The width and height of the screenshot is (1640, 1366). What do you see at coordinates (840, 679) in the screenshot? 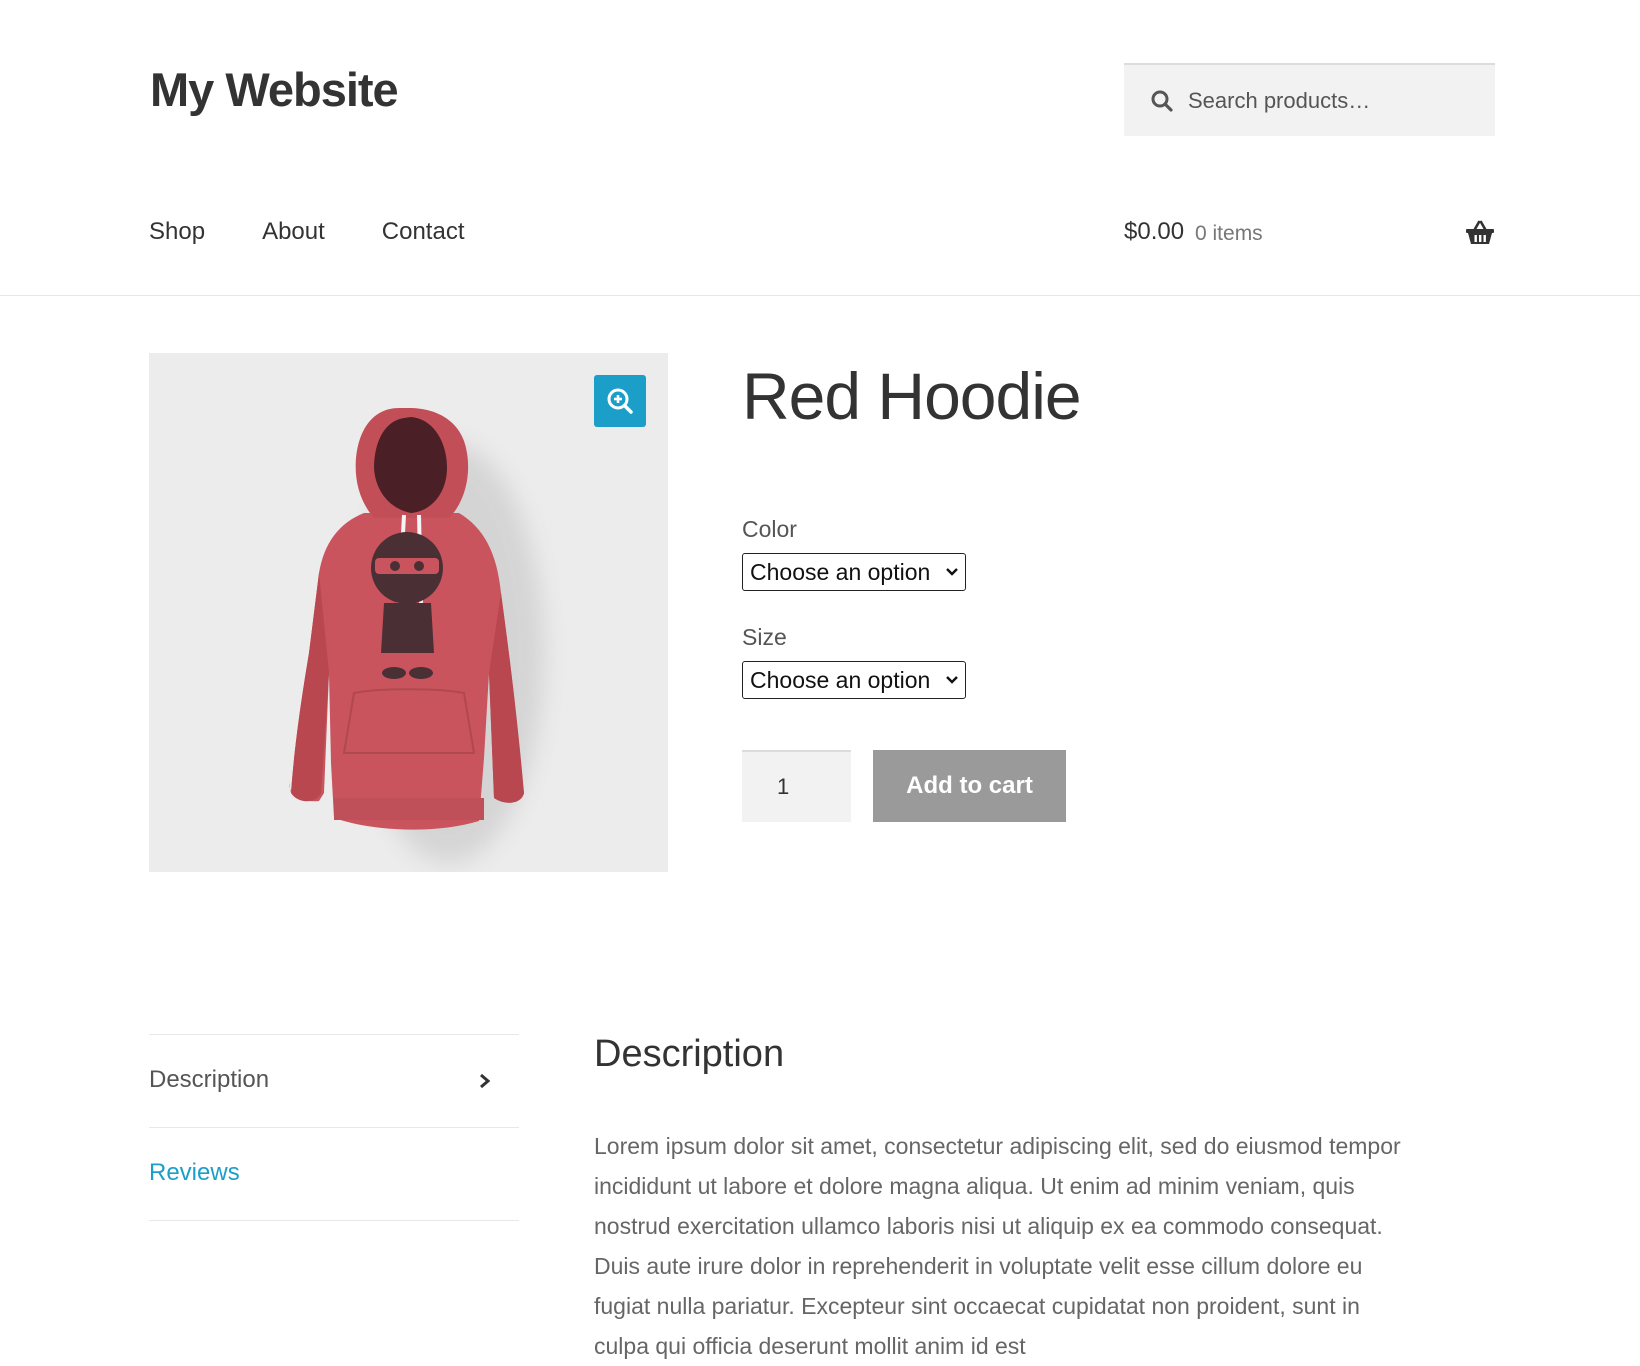
I see `size-select-value: Choose an option` at bounding box center [840, 679].